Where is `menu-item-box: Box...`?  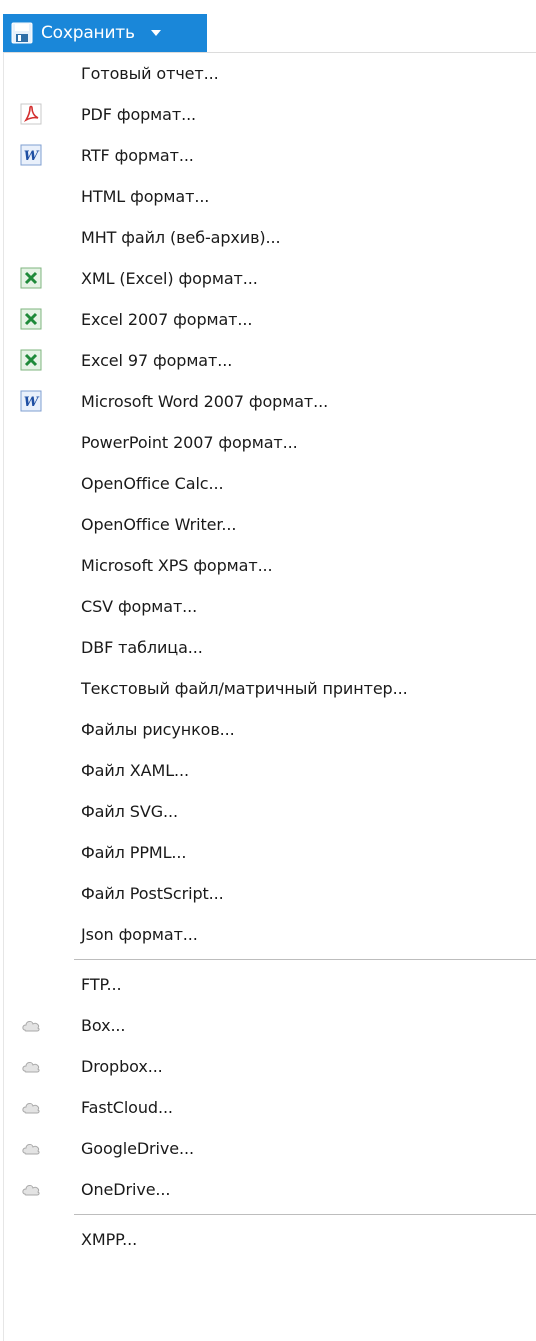 menu-item-box: Box... is located at coordinates (270, 1025).